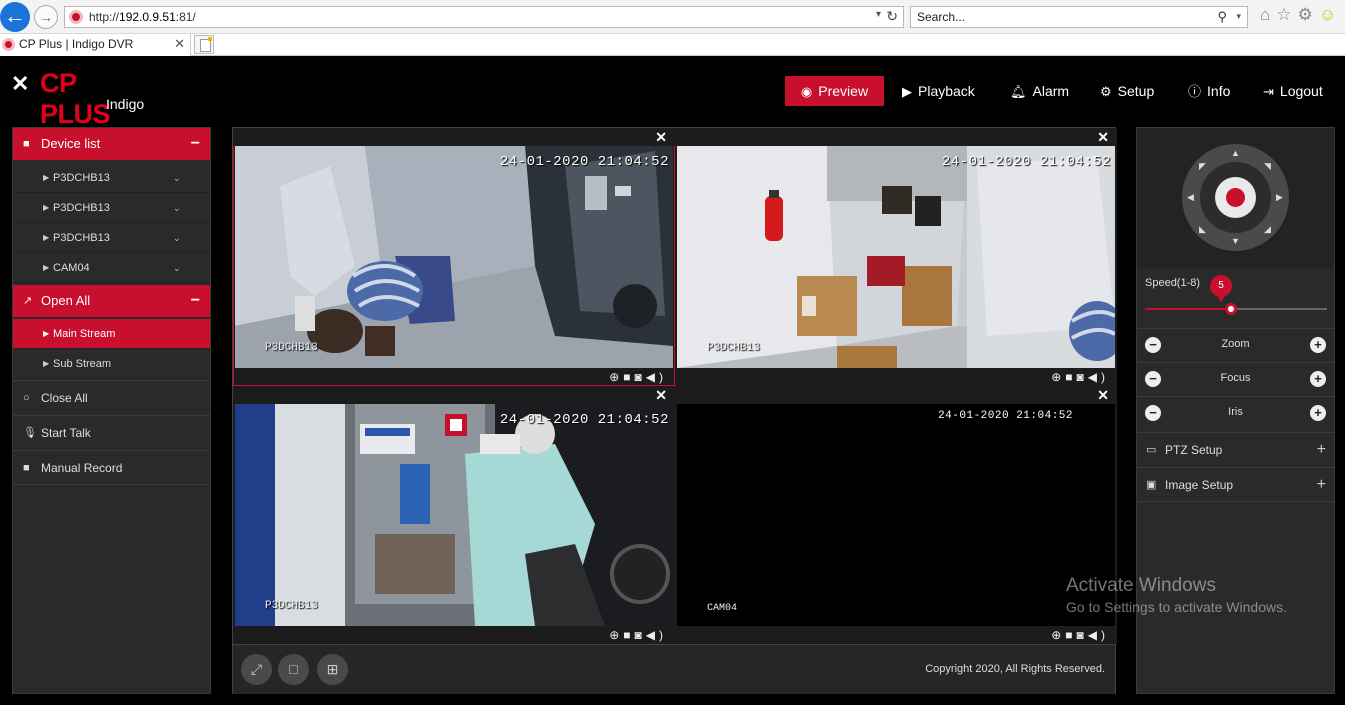  What do you see at coordinates (1235, 153) in the screenshot?
I see `pan-up-icon: ▲` at bounding box center [1235, 153].